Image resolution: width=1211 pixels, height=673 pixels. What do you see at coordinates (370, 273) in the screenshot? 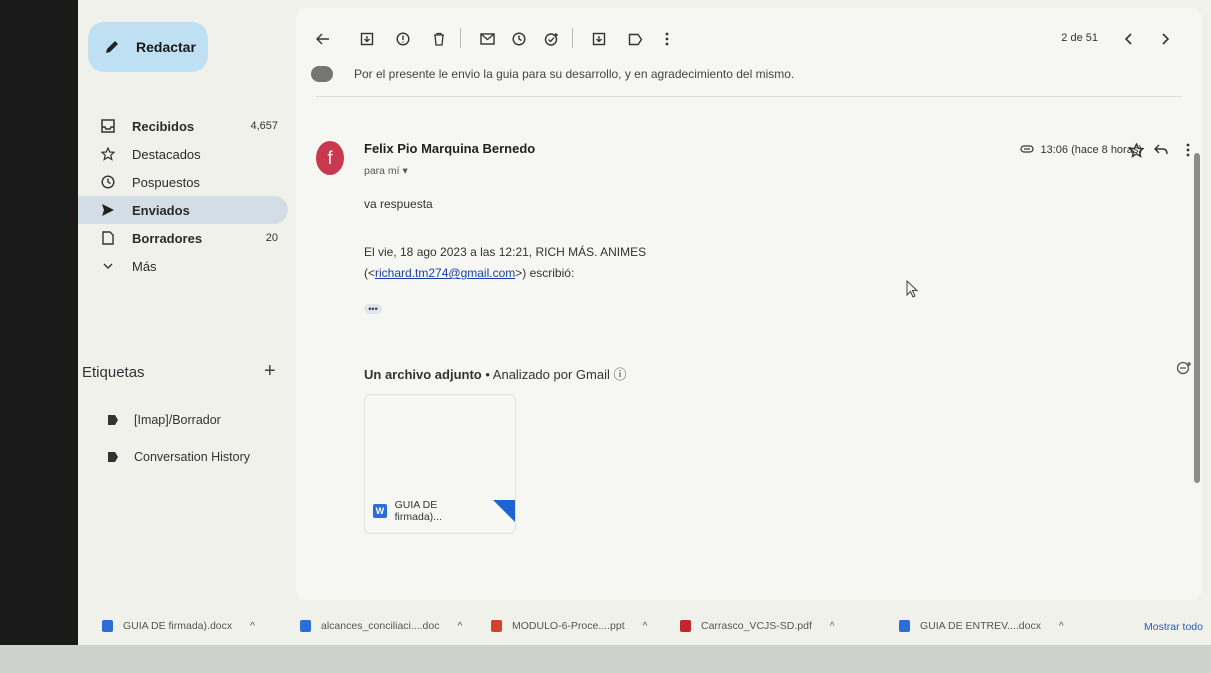
I see `quote-prefix: (<` at bounding box center [370, 273].